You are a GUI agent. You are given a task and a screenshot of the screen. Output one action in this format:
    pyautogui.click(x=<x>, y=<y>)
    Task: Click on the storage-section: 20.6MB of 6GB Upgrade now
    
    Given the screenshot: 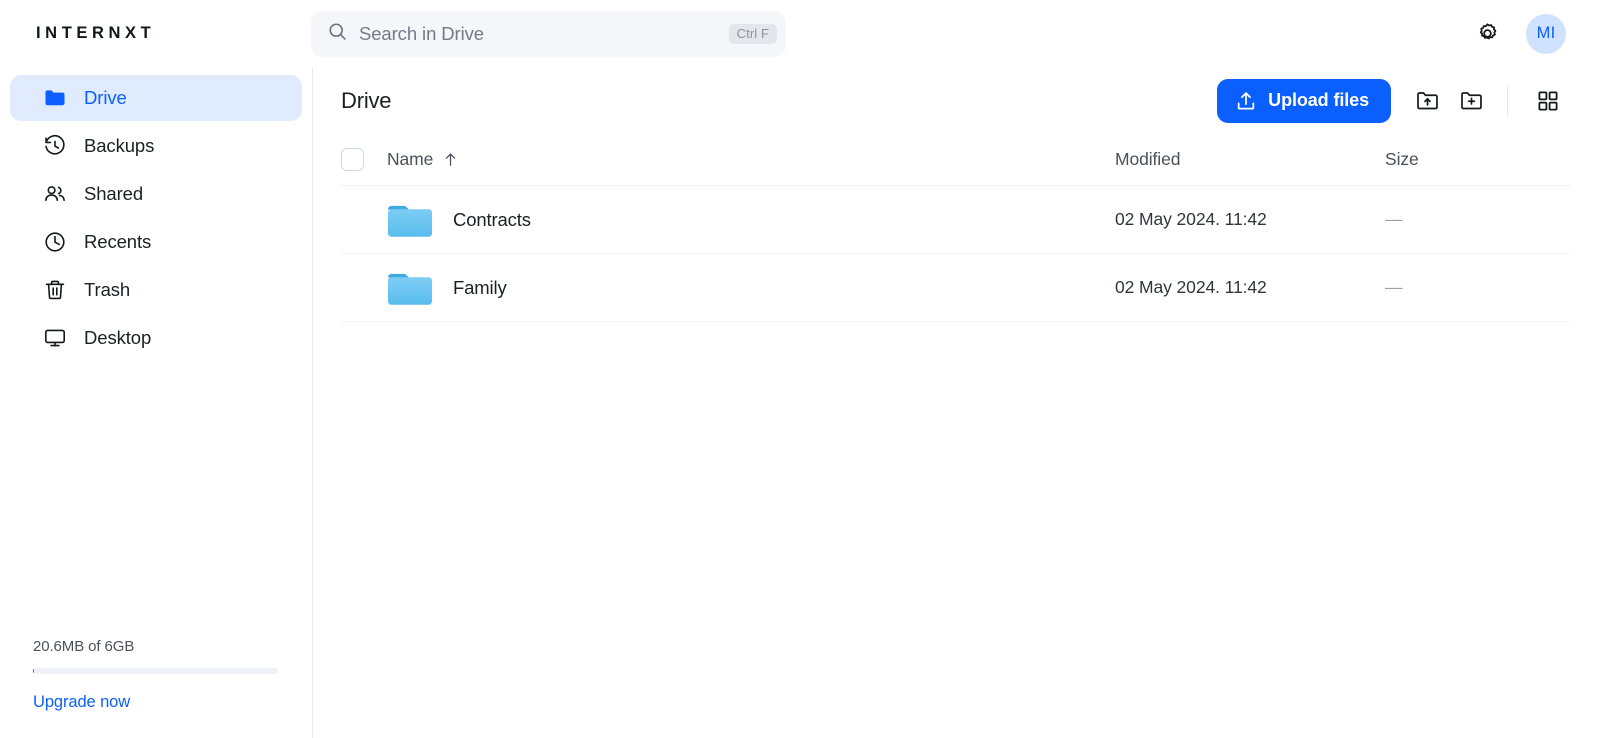 What is the action you would take?
    pyautogui.click(x=156, y=688)
    